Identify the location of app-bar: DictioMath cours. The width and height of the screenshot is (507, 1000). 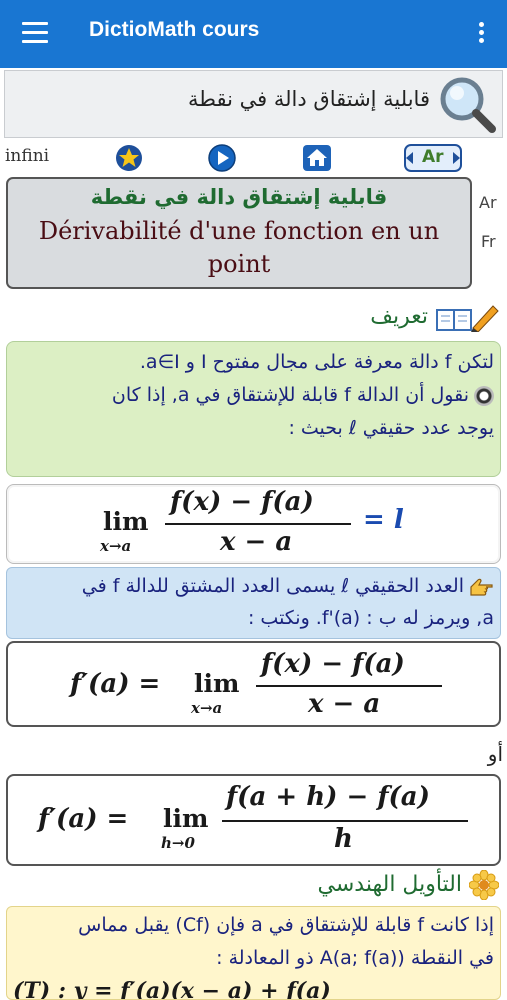
(253, 34).